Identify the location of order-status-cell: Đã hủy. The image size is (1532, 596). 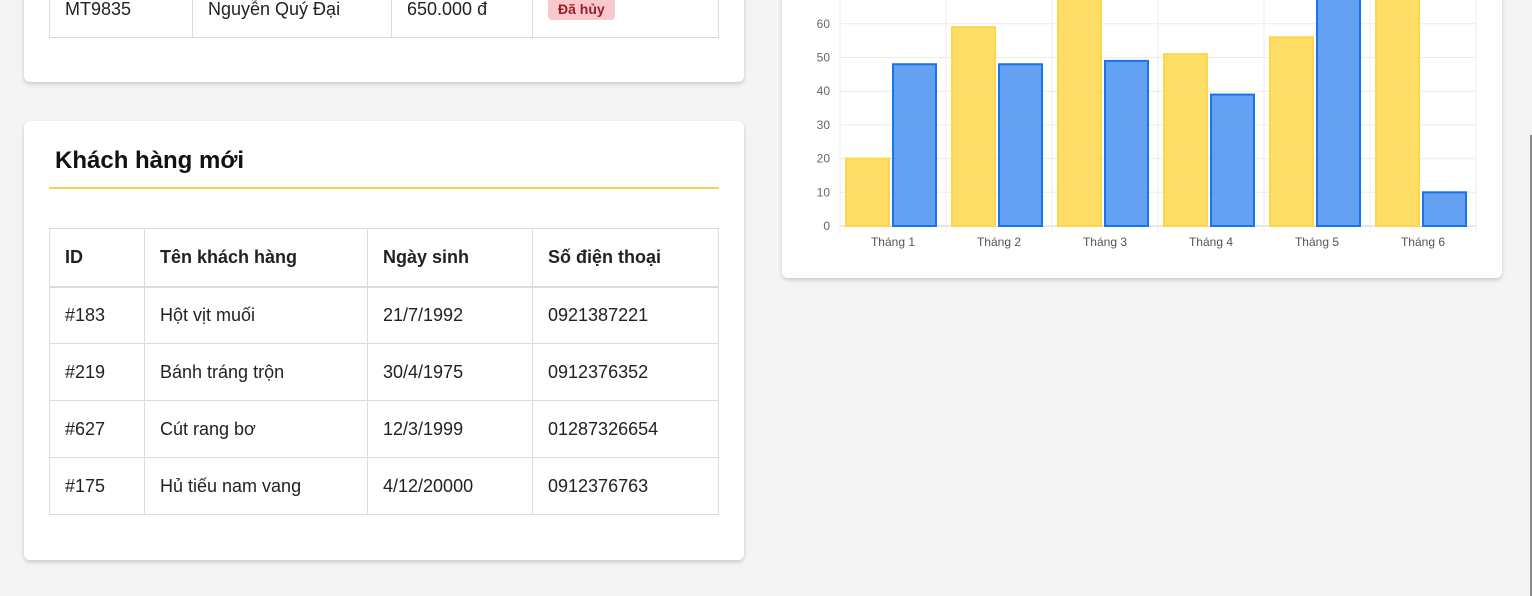
(625, 19).